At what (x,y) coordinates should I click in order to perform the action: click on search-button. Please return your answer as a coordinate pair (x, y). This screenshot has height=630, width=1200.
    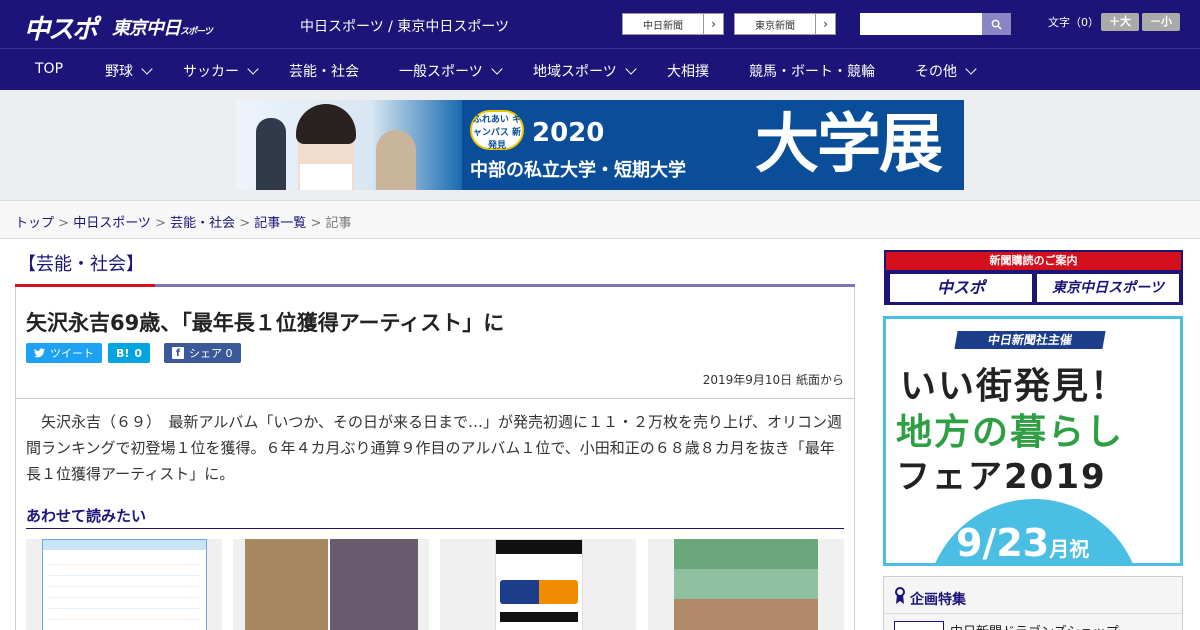
    Looking at the image, I should click on (996, 24).